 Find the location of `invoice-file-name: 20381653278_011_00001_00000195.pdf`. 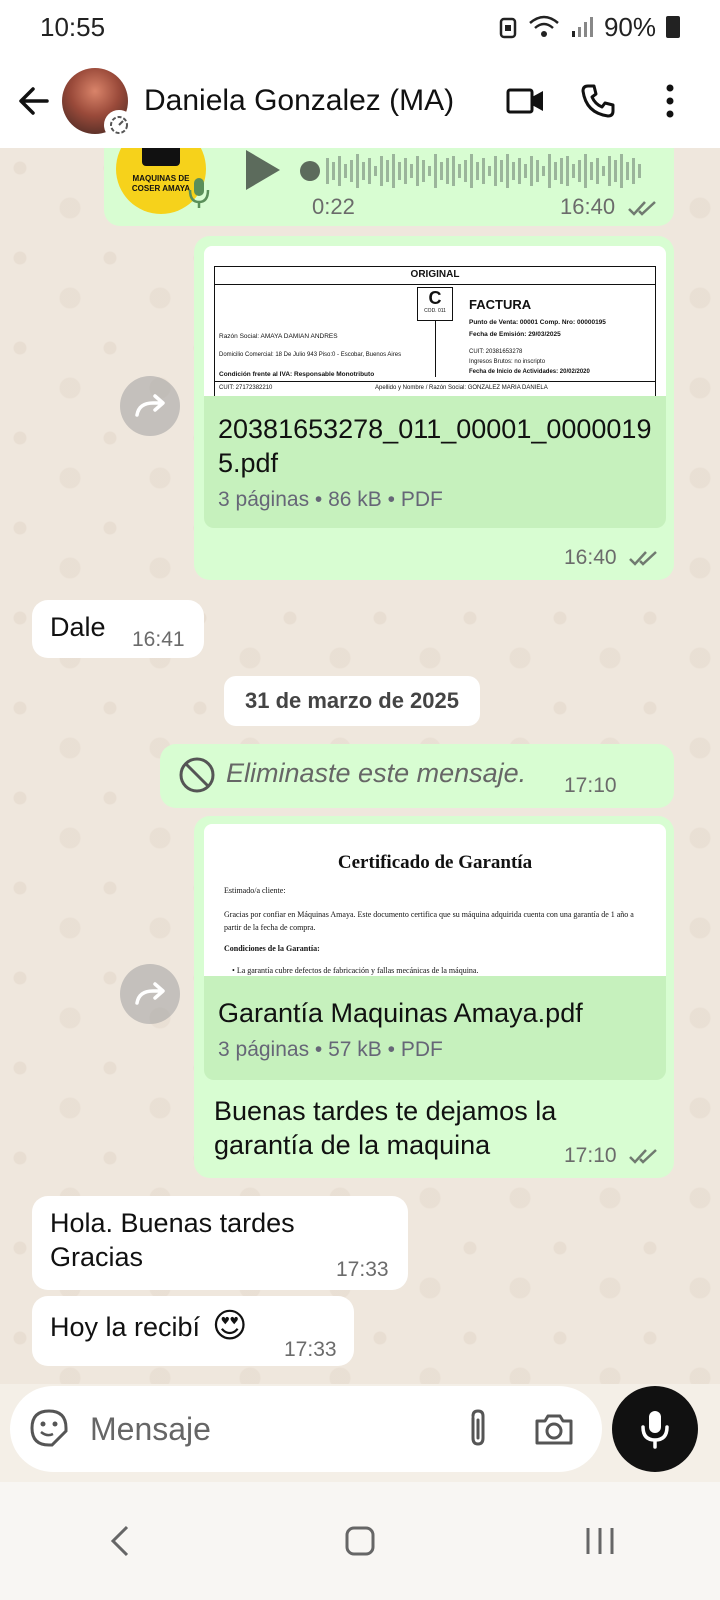

invoice-file-name: 20381653278_011_00001_00000195.pdf is located at coordinates (435, 446).